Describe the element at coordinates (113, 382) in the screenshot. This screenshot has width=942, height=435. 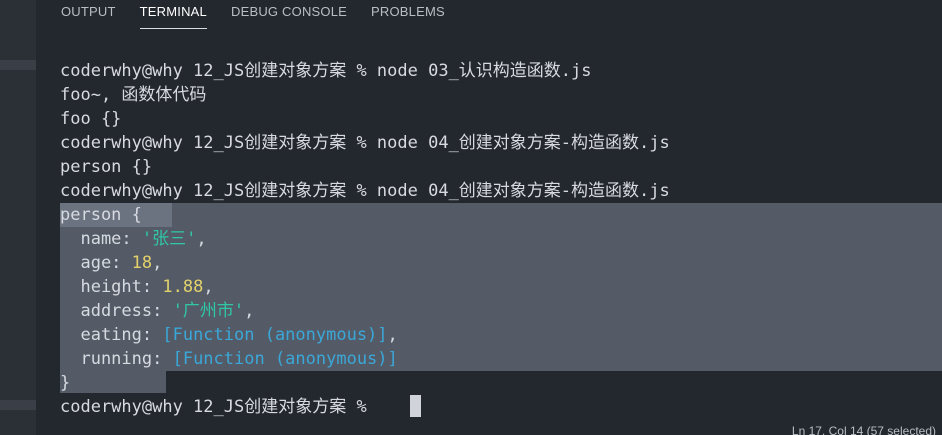
I see `selection-highlight` at that location.